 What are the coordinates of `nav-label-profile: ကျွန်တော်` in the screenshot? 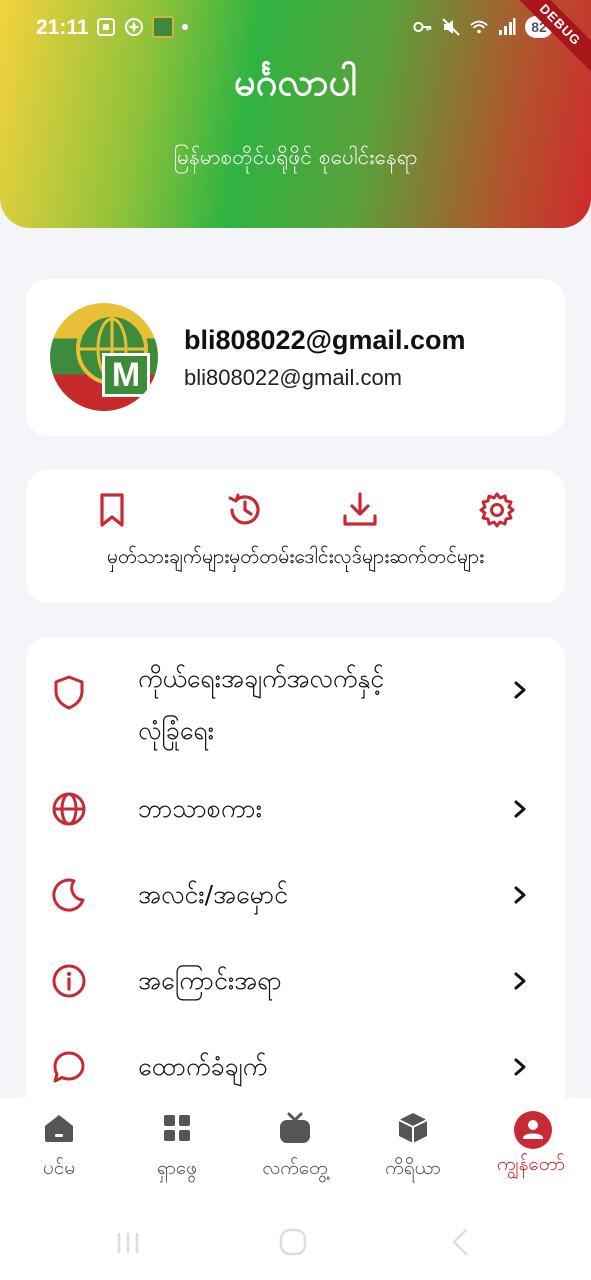 It's located at (531, 1164).